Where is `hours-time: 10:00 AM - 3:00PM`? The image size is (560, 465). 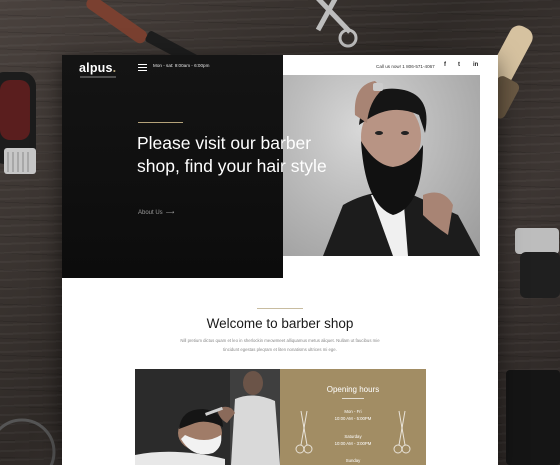 hours-time: 10:00 AM - 3:00PM is located at coordinates (353, 443).